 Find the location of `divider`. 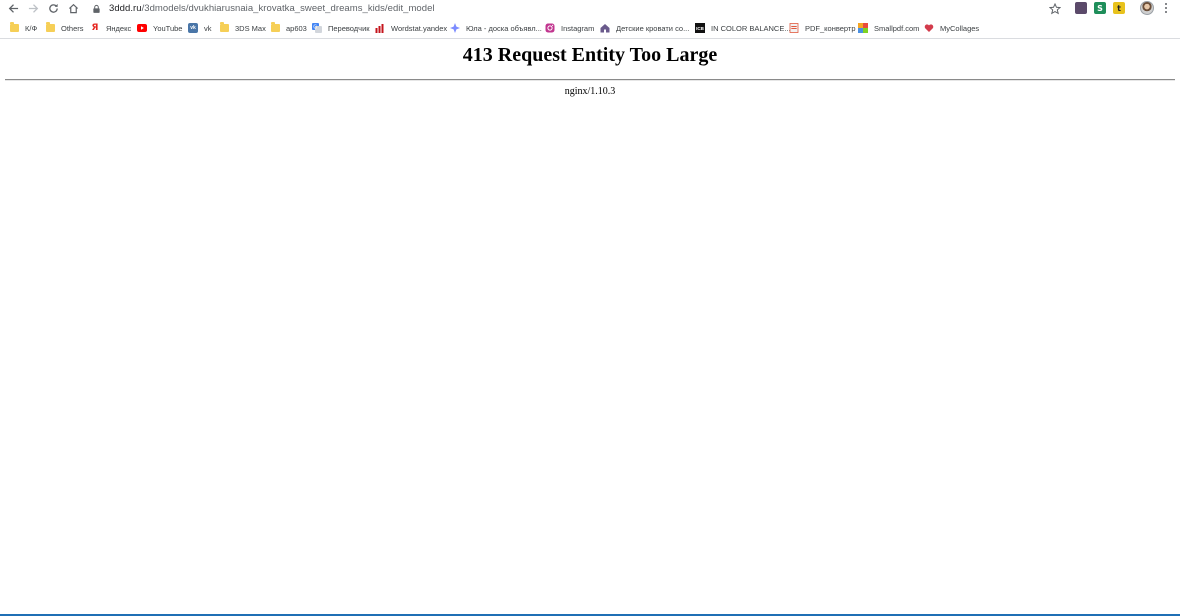

divider is located at coordinates (590, 80).